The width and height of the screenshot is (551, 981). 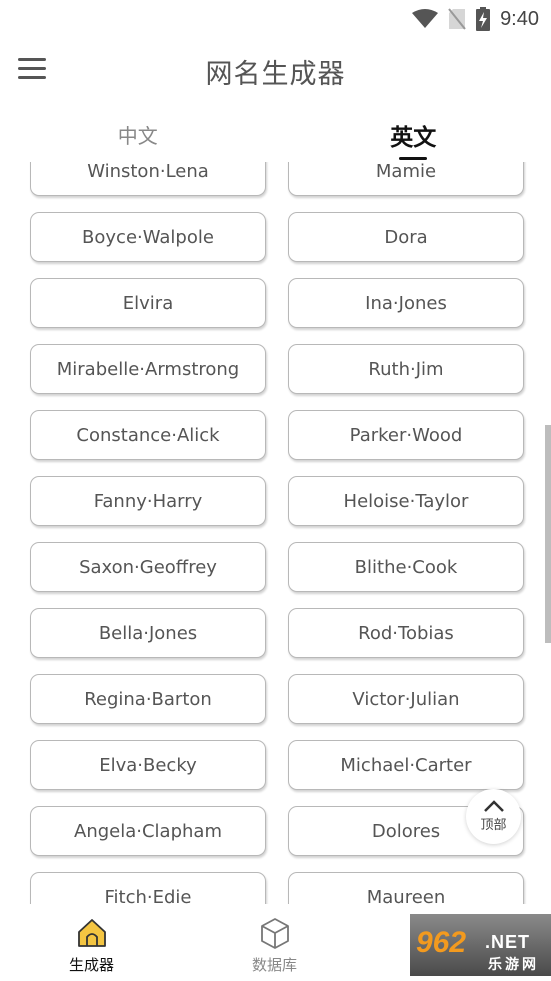 I want to click on tab-english: 英文, so click(x=413, y=136).